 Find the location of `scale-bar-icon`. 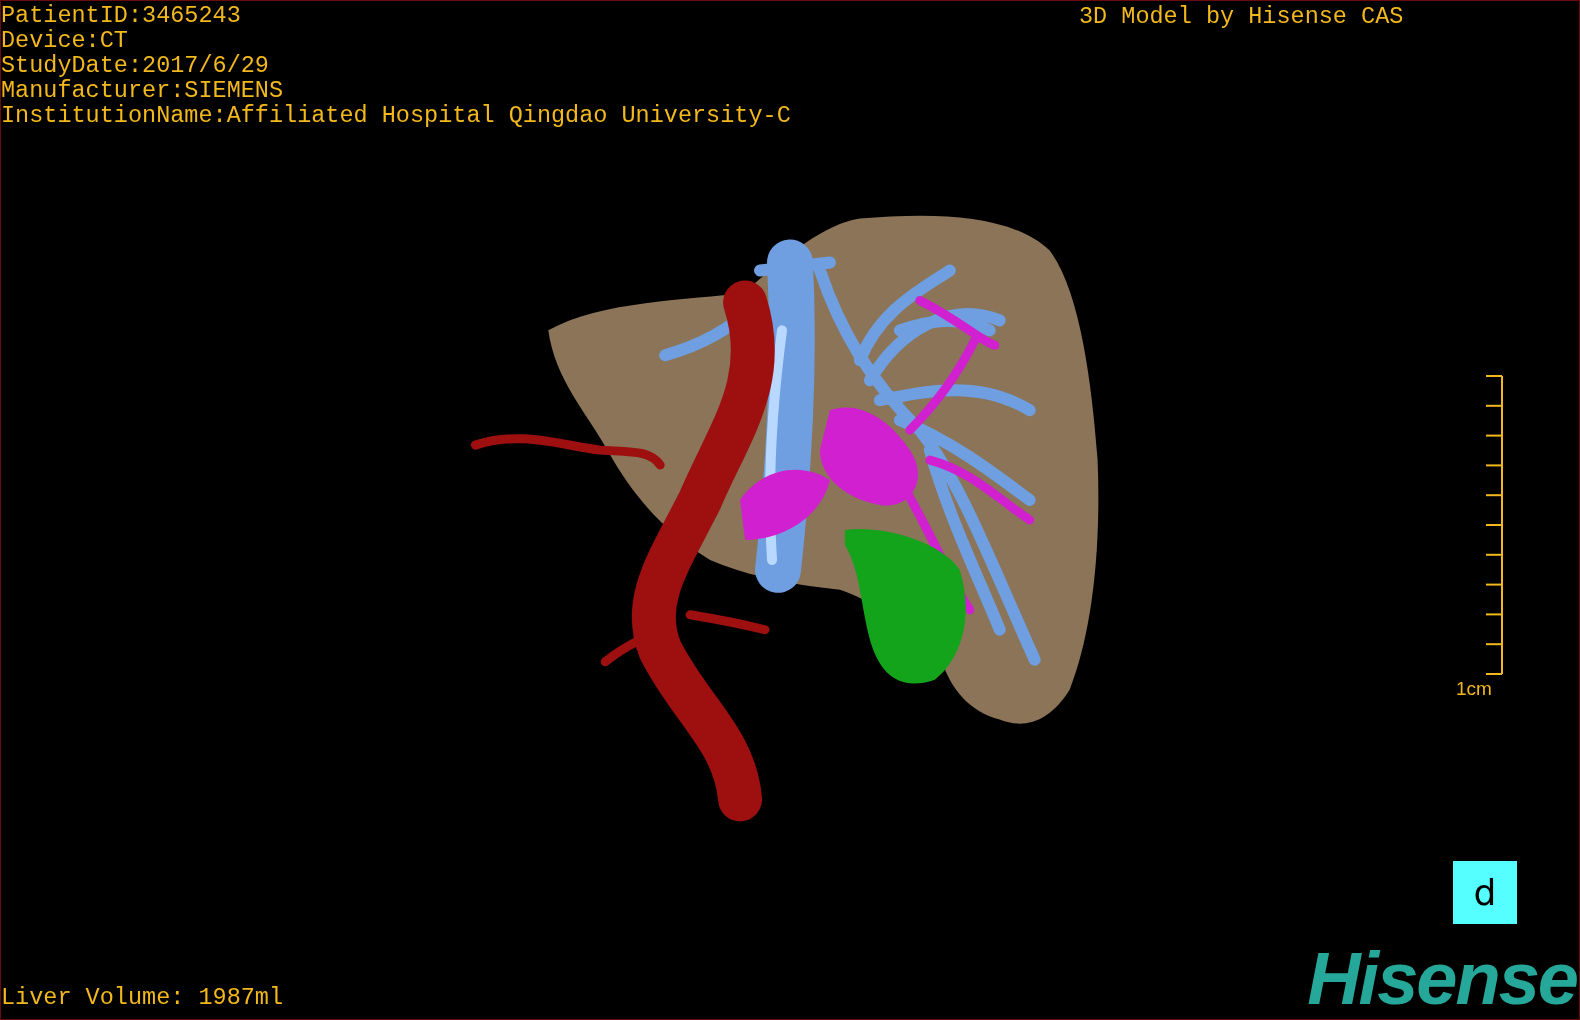

scale-bar-icon is located at coordinates (1494, 525).